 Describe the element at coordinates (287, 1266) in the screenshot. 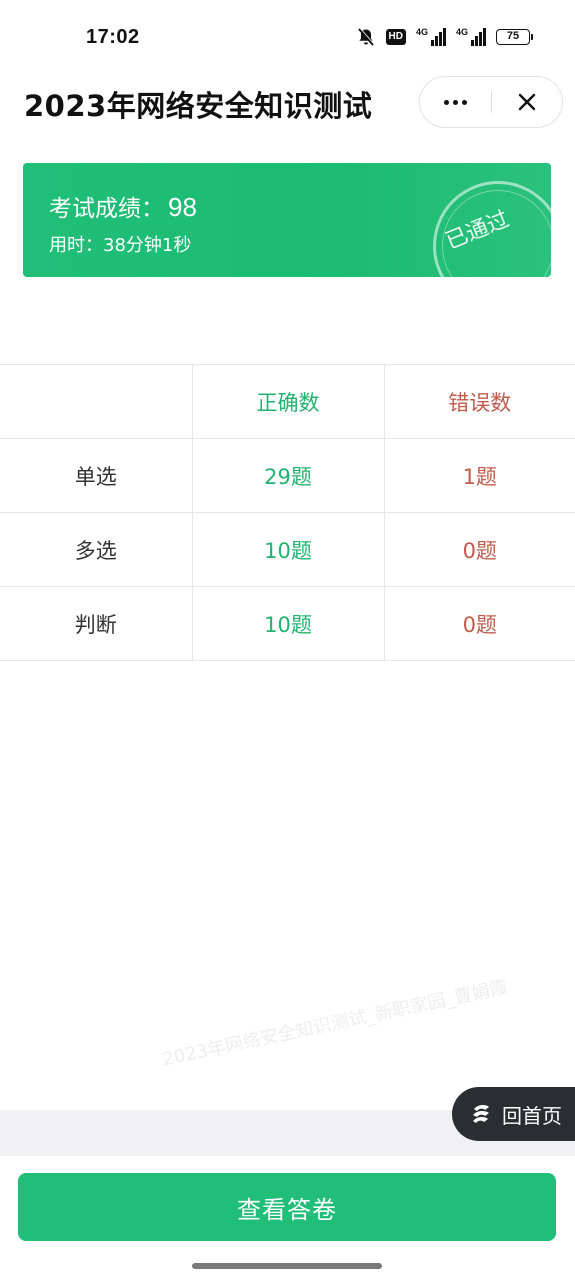

I see `home-indicator` at that location.